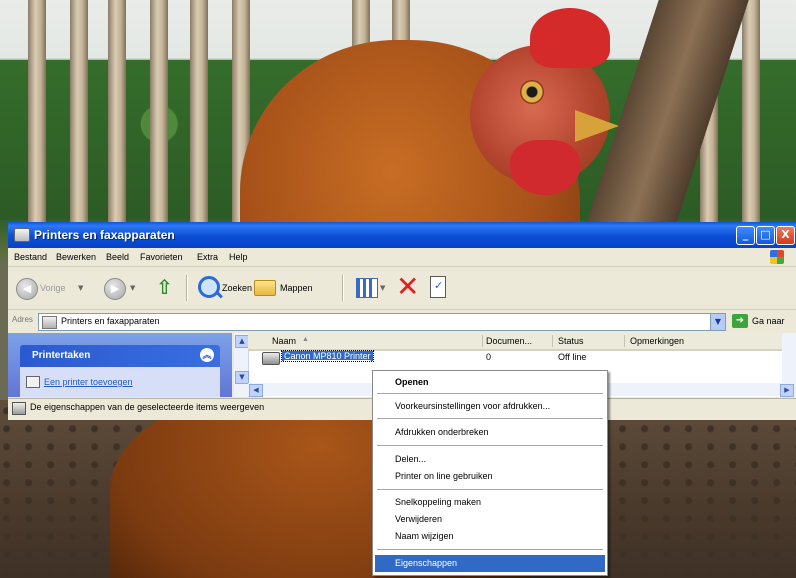 This screenshot has width=796, height=578. I want to click on menu-edit: Bewerken, so click(76, 257).